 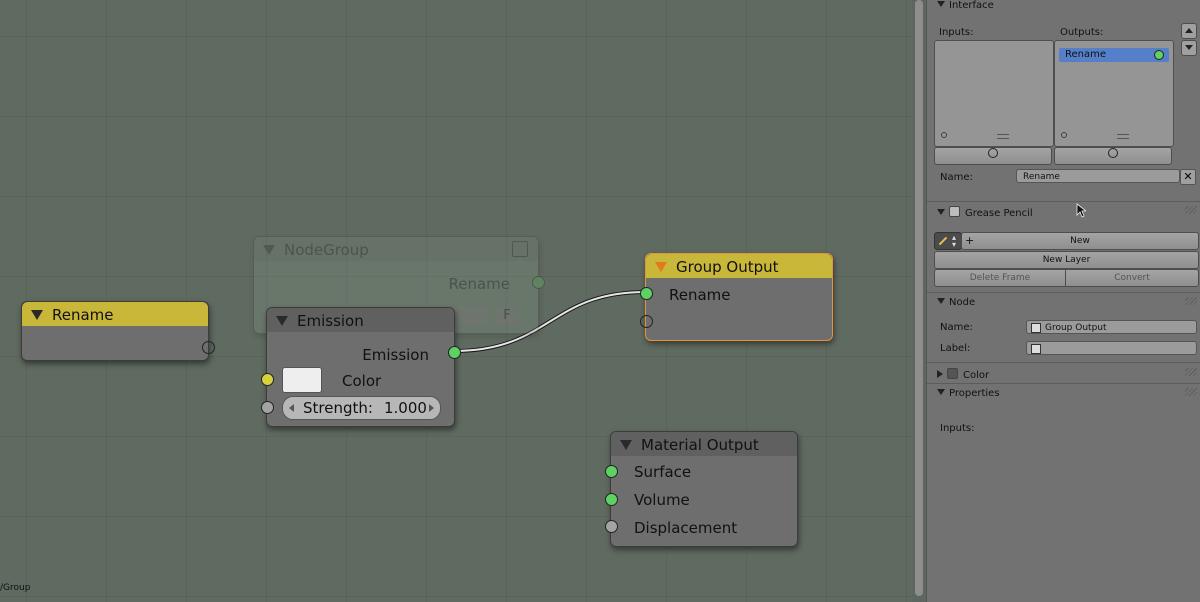 What do you see at coordinates (302, 380) in the screenshot?
I see `color-swatch` at bounding box center [302, 380].